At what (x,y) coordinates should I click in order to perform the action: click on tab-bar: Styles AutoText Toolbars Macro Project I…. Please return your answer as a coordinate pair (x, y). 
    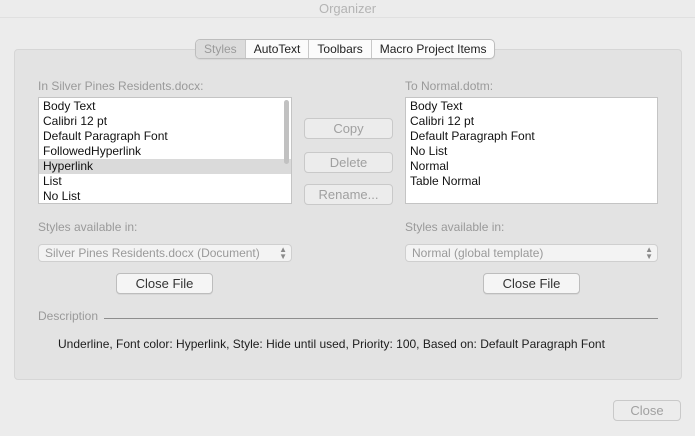
    Looking at the image, I should click on (345, 49).